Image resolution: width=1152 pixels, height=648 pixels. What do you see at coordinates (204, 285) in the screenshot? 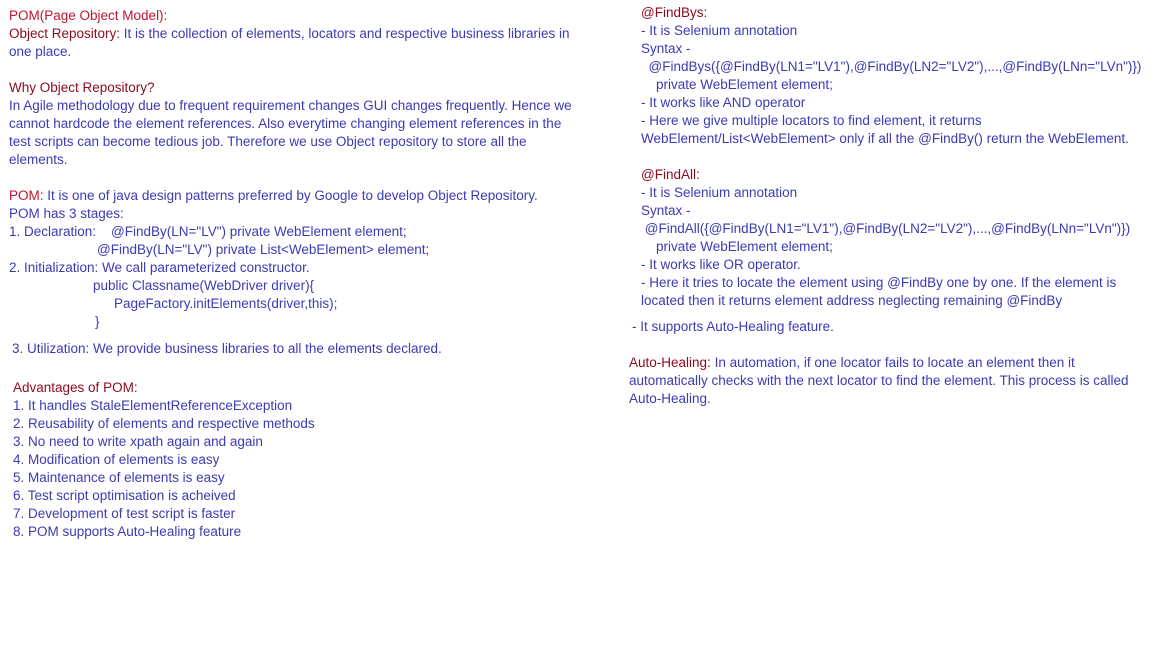
I see `constructor-line: public Classname(WebDriver driver){` at bounding box center [204, 285].